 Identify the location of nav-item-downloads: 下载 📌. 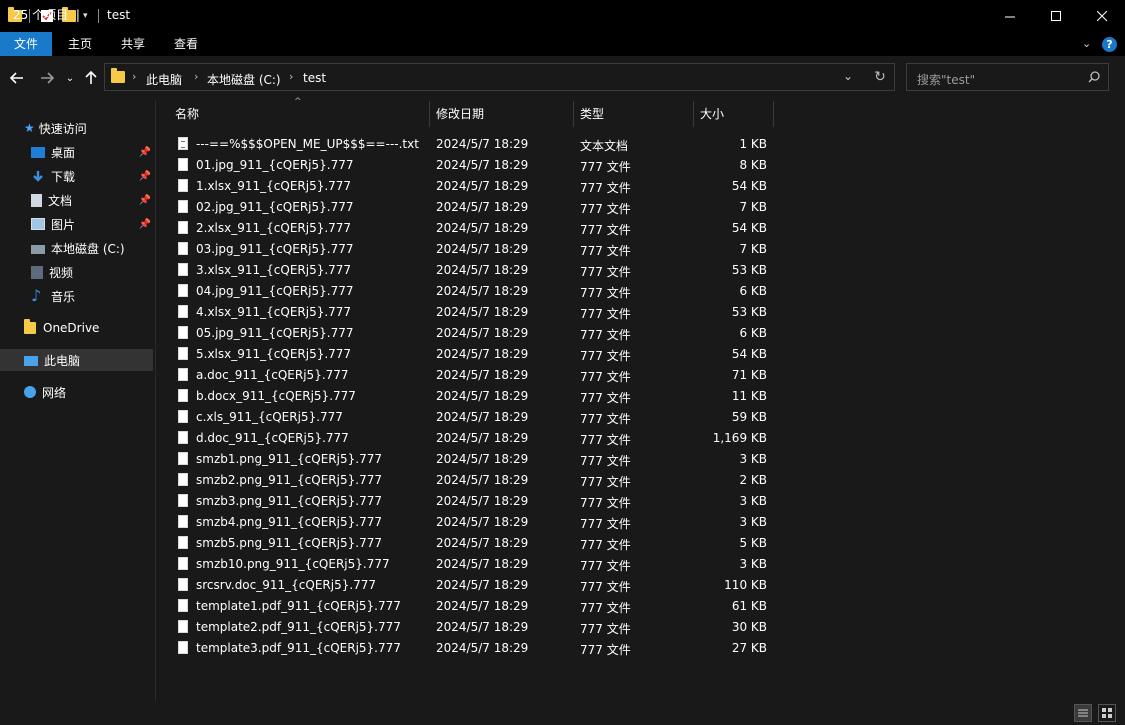
(76, 176).